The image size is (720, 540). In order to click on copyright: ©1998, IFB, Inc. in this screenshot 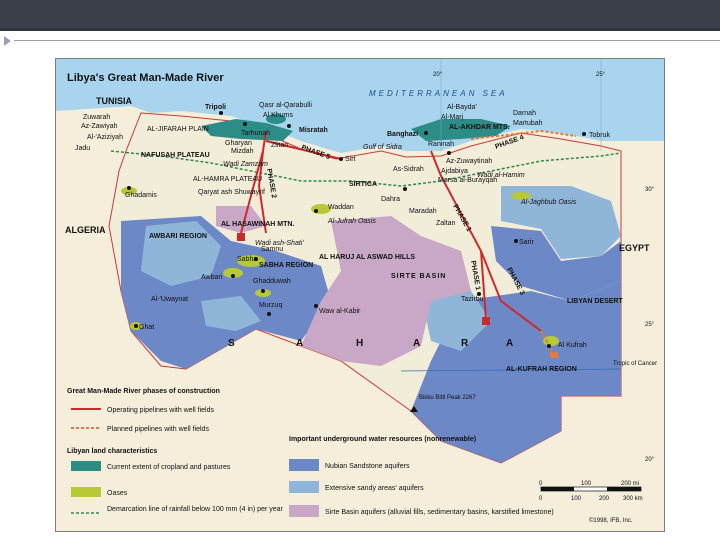, I will do `click(611, 520)`.